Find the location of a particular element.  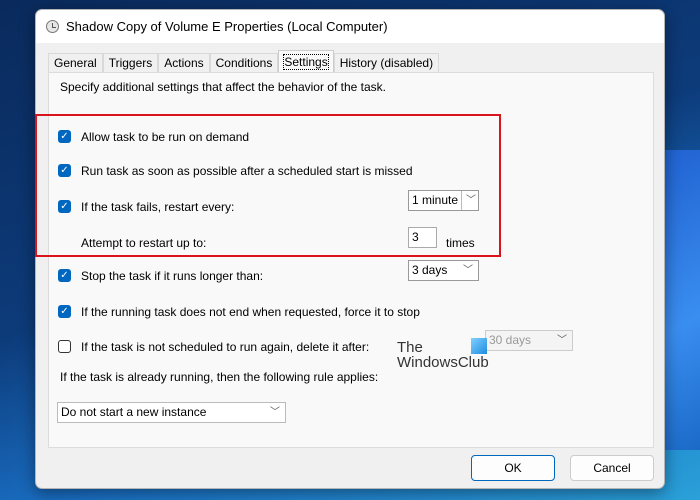

delete-after-select: 30 days ﹀ is located at coordinates (529, 340).